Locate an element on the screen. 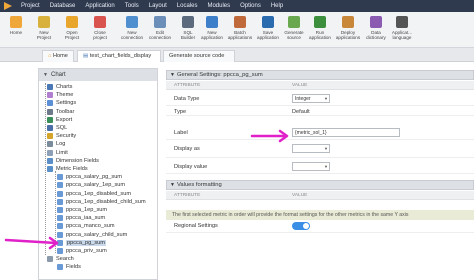 The height and width of the screenshot is (280, 474). tree-item-ppcca-priv-sum: ppcca_priv_sum is located at coordinates (82, 251).